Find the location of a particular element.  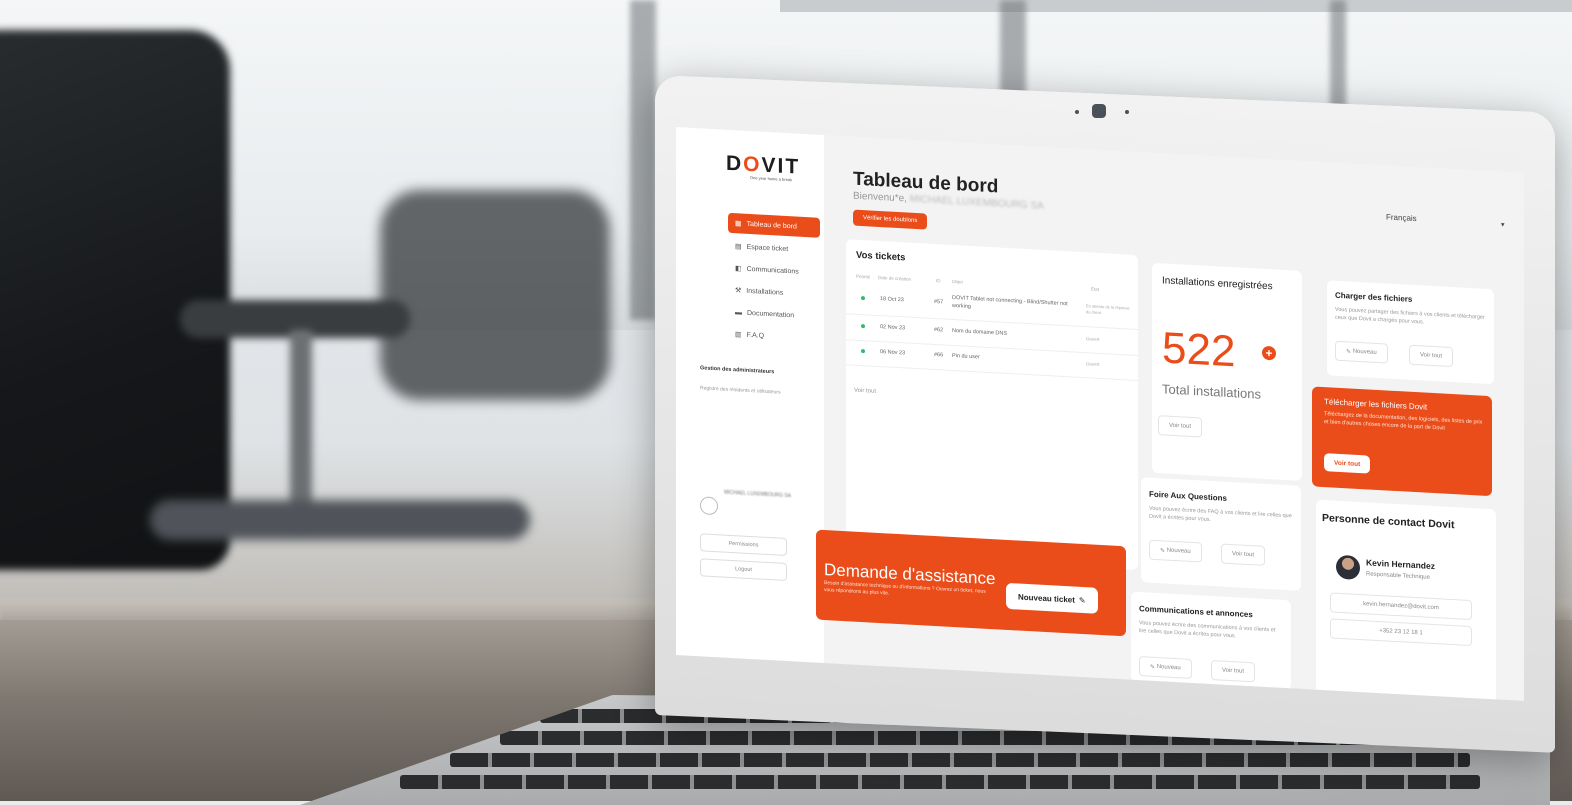

sidebar-item-label: Espace ticket is located at coordinates (767, 248).